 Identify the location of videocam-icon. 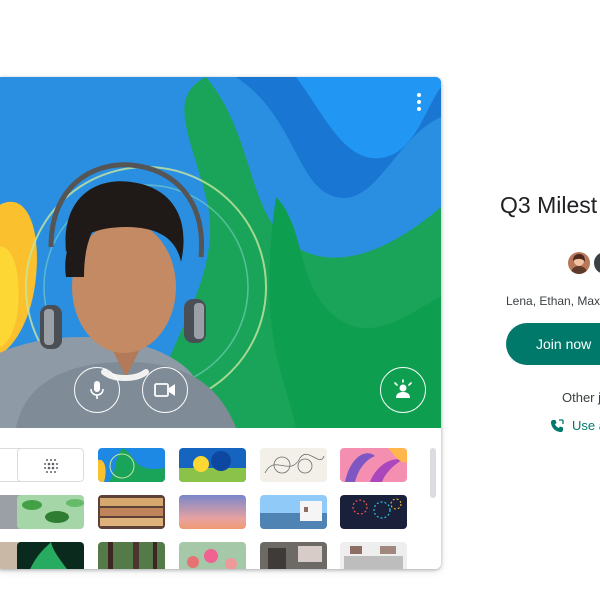
(164, 390).